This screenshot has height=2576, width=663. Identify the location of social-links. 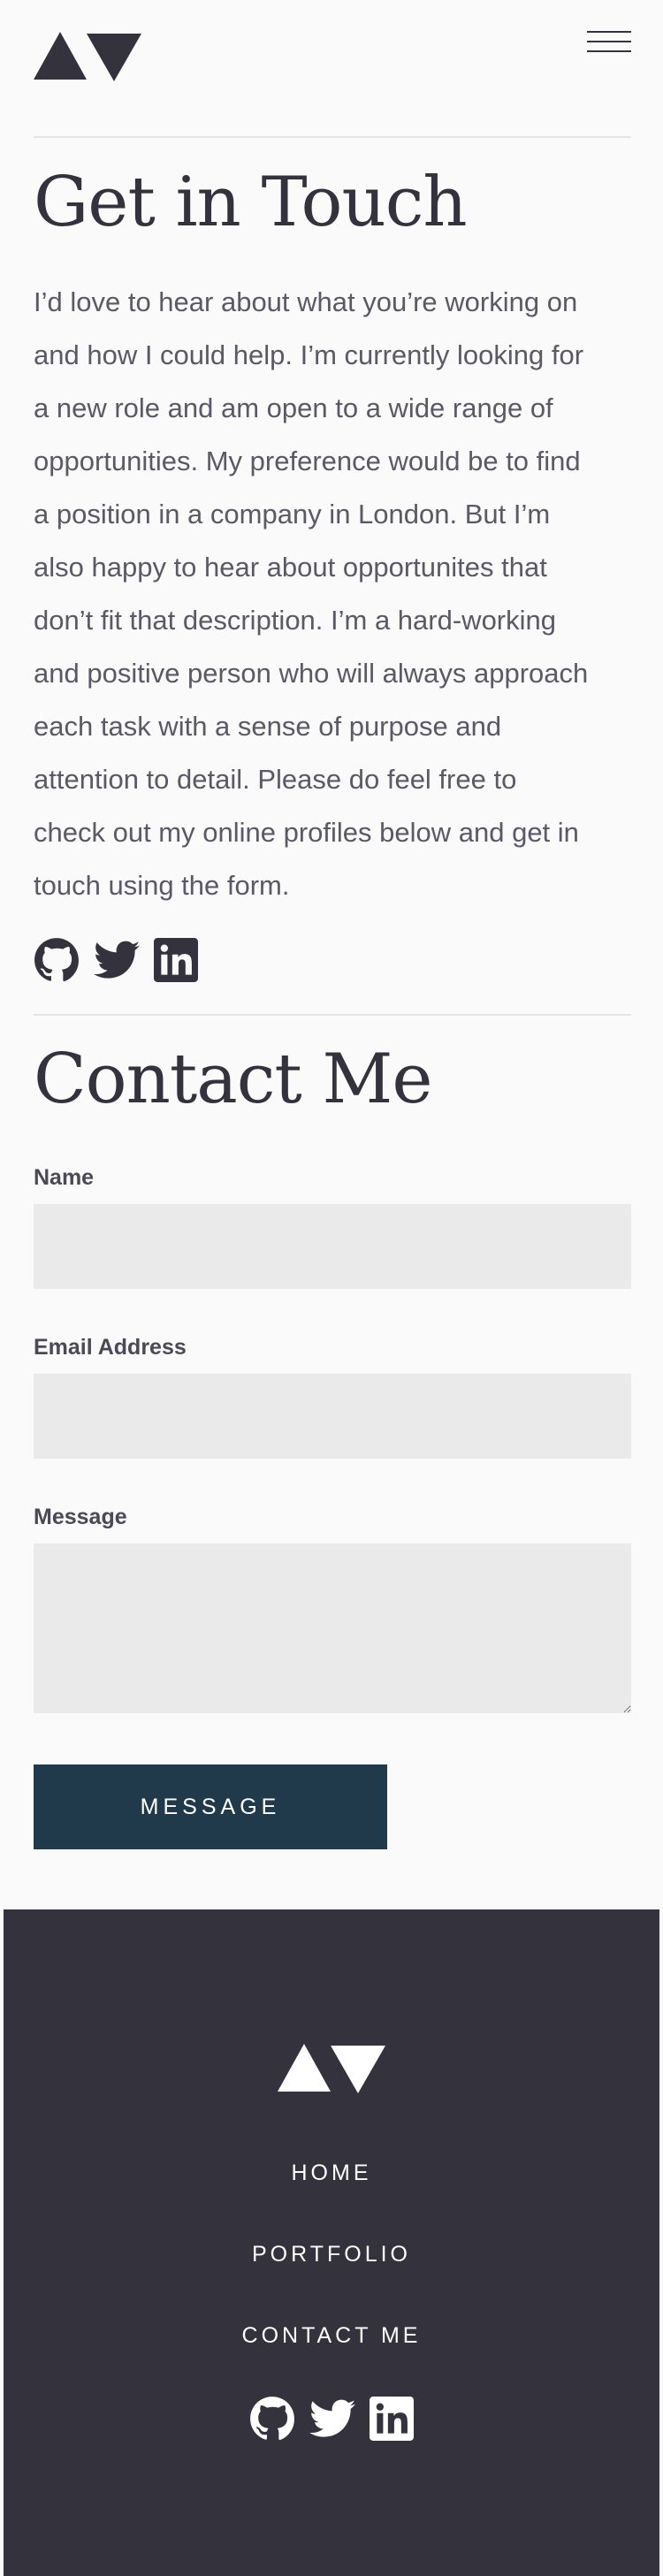
(116, 960).